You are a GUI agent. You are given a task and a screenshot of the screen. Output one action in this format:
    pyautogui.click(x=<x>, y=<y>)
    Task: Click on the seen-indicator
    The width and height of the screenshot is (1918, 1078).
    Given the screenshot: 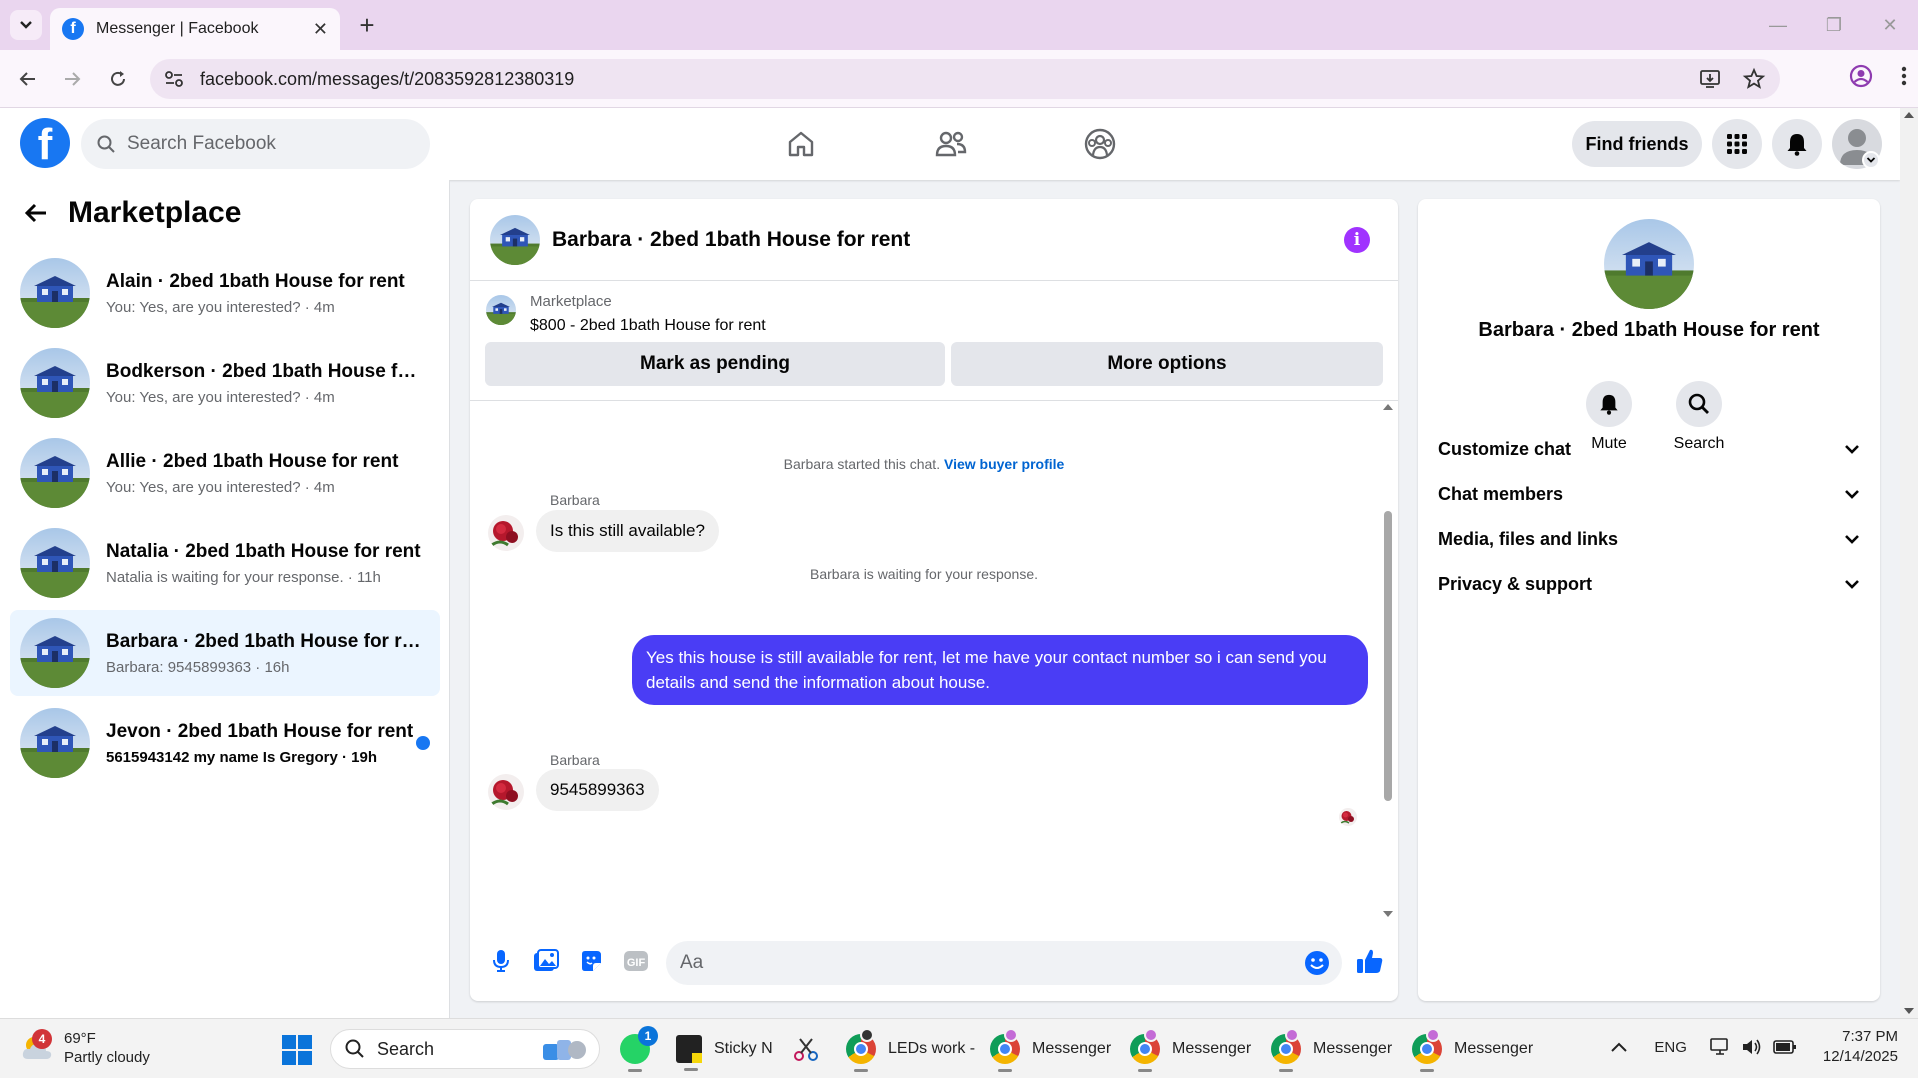 What is the action you would take?
    pyautogui.click(x=1348, y=817)
    